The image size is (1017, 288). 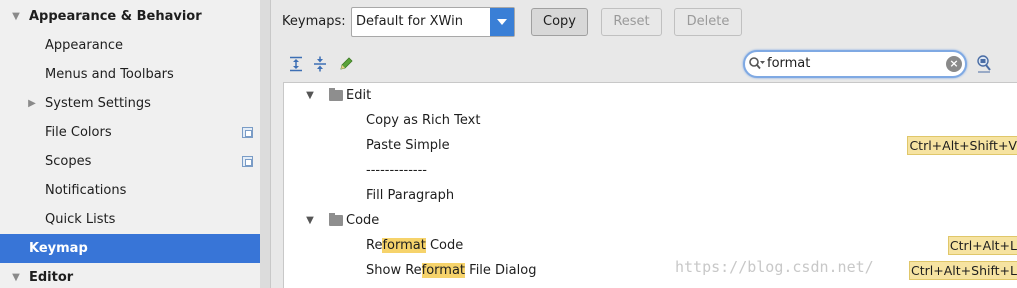 I want to click on expand-all-icon, so click(x=296, y=64).